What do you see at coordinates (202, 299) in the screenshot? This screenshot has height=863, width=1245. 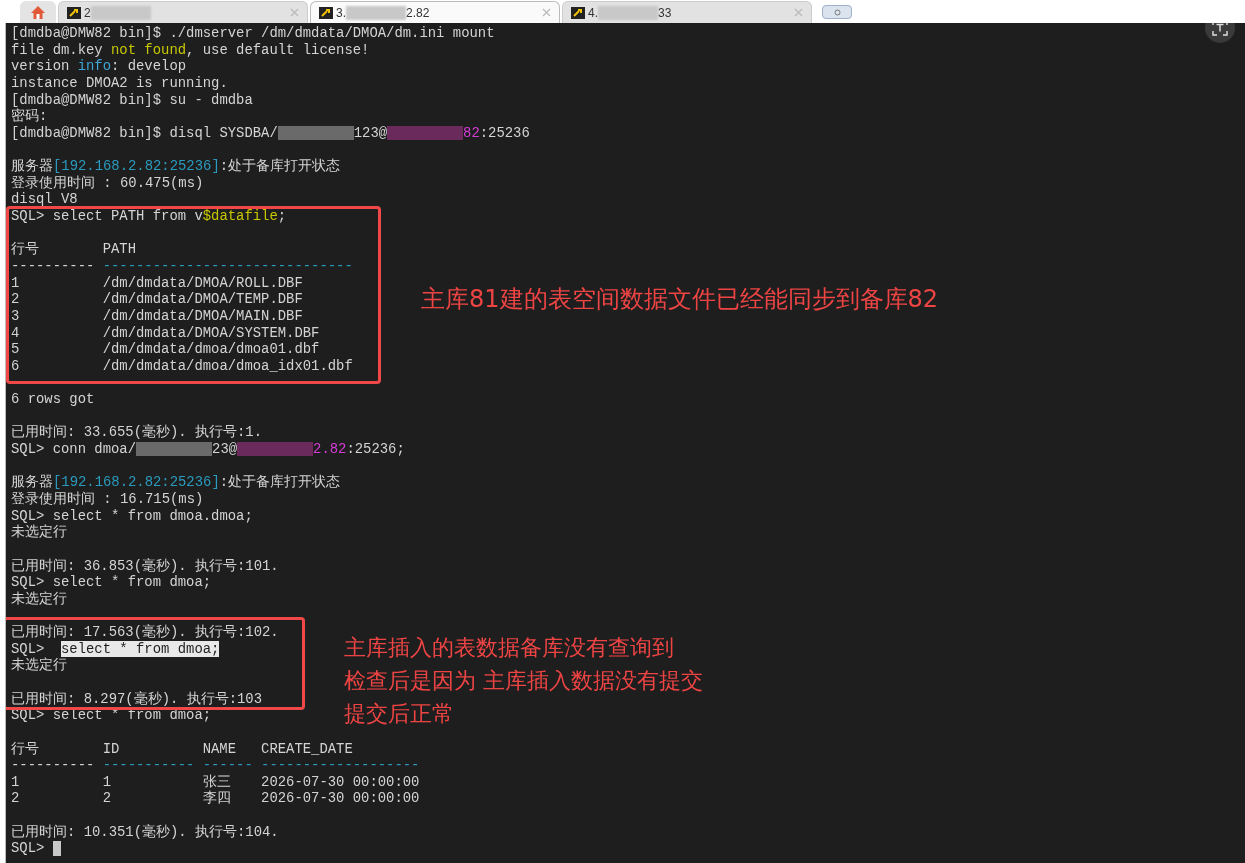 I see `table-cell: /dm/dmdata/DMOA/TEMP.DBF` at bounding box center [202, 299].